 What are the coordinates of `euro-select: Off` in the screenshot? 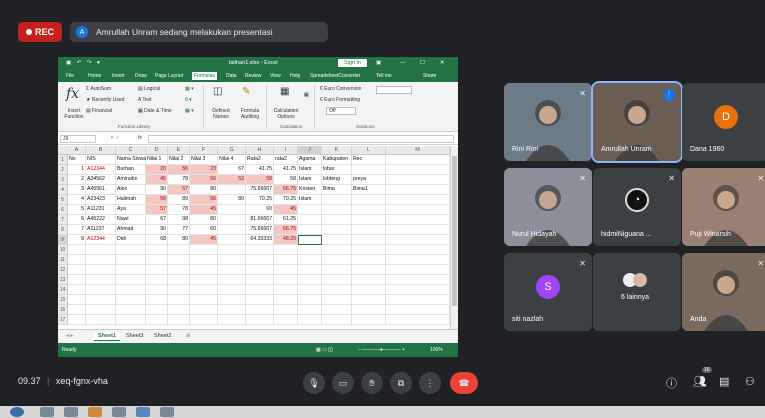 It's located at (341, 111).